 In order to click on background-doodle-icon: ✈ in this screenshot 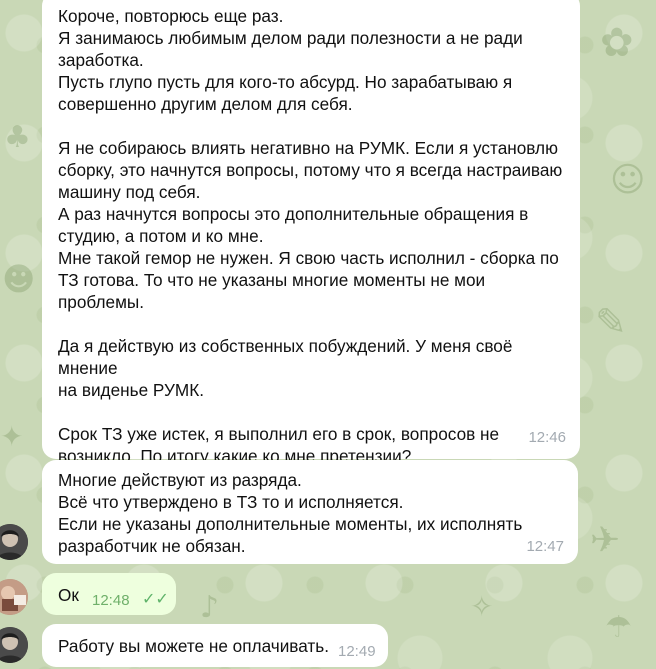, I will do `click(605, 540)`.